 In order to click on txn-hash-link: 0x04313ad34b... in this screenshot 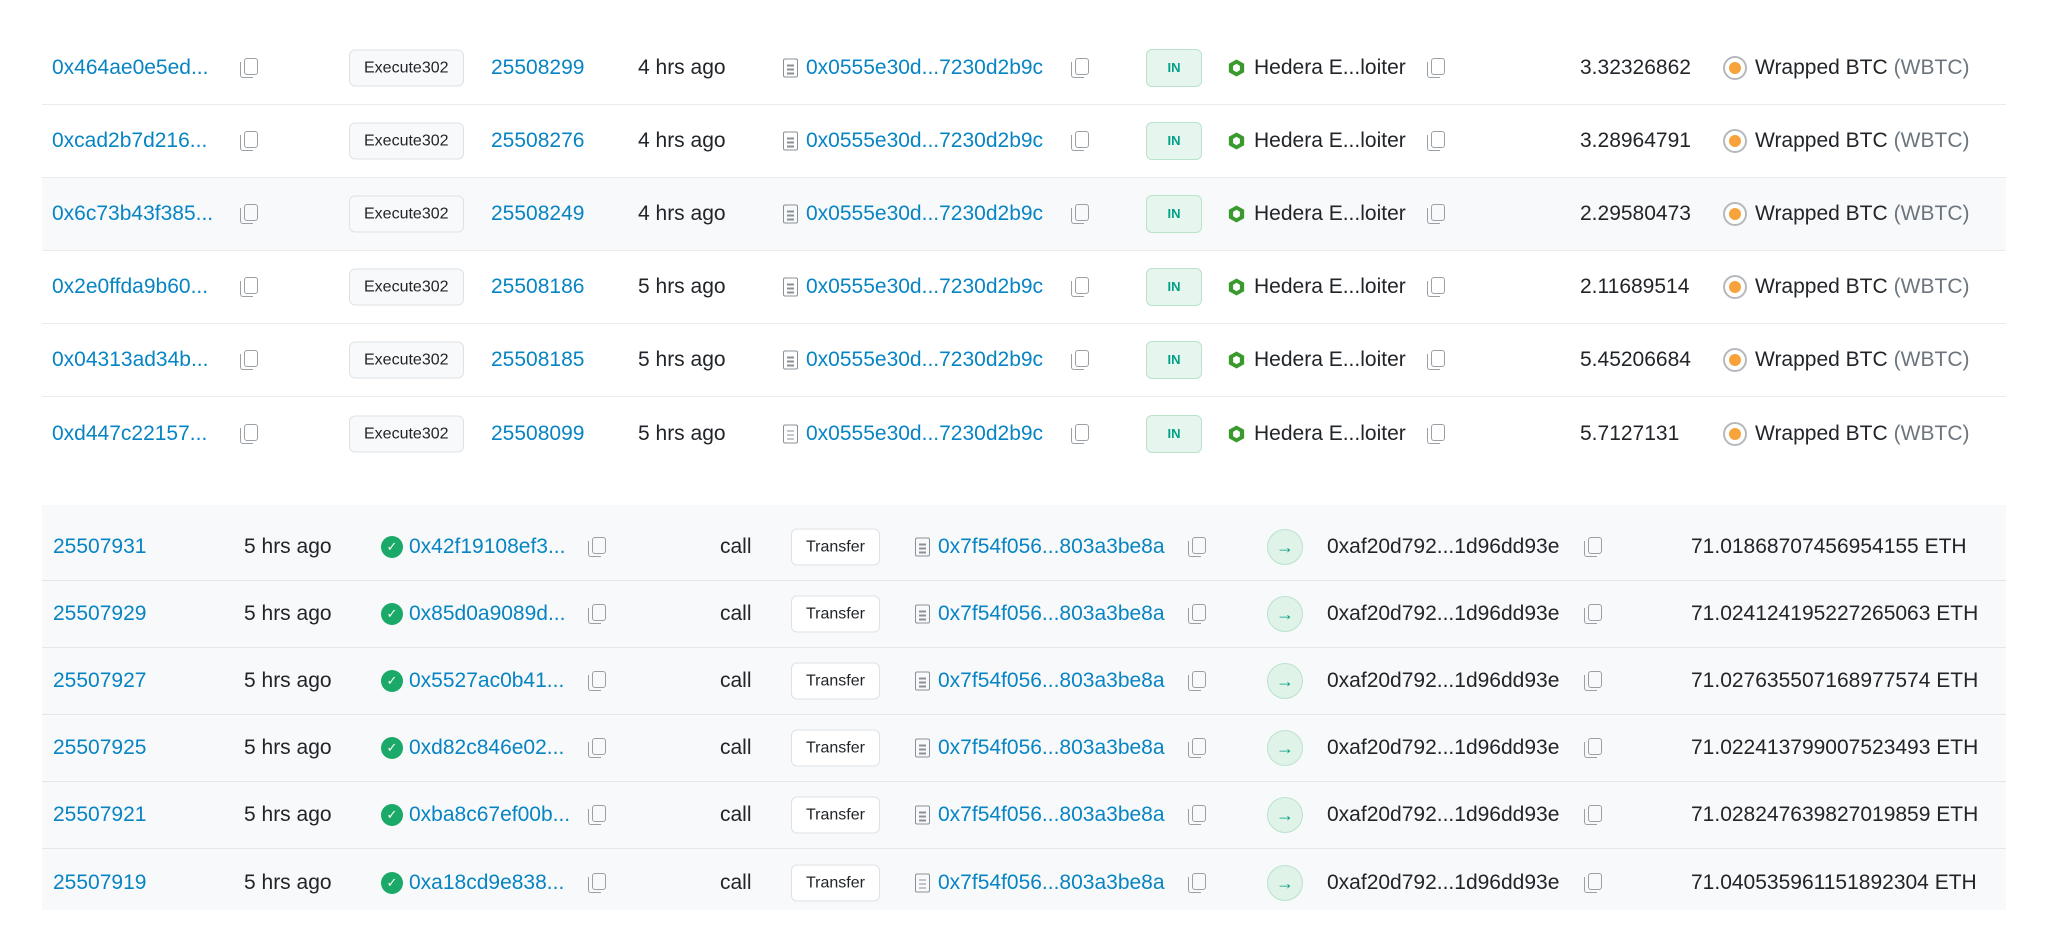, I will do `click(130, 360)`.